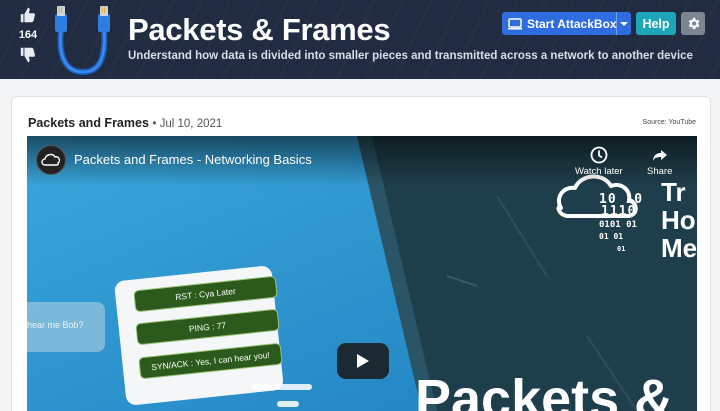  What do you see at coordinates (619, 211) in the screenshot?
I see `binary-line: 1110` at bounding box center [619, 211].